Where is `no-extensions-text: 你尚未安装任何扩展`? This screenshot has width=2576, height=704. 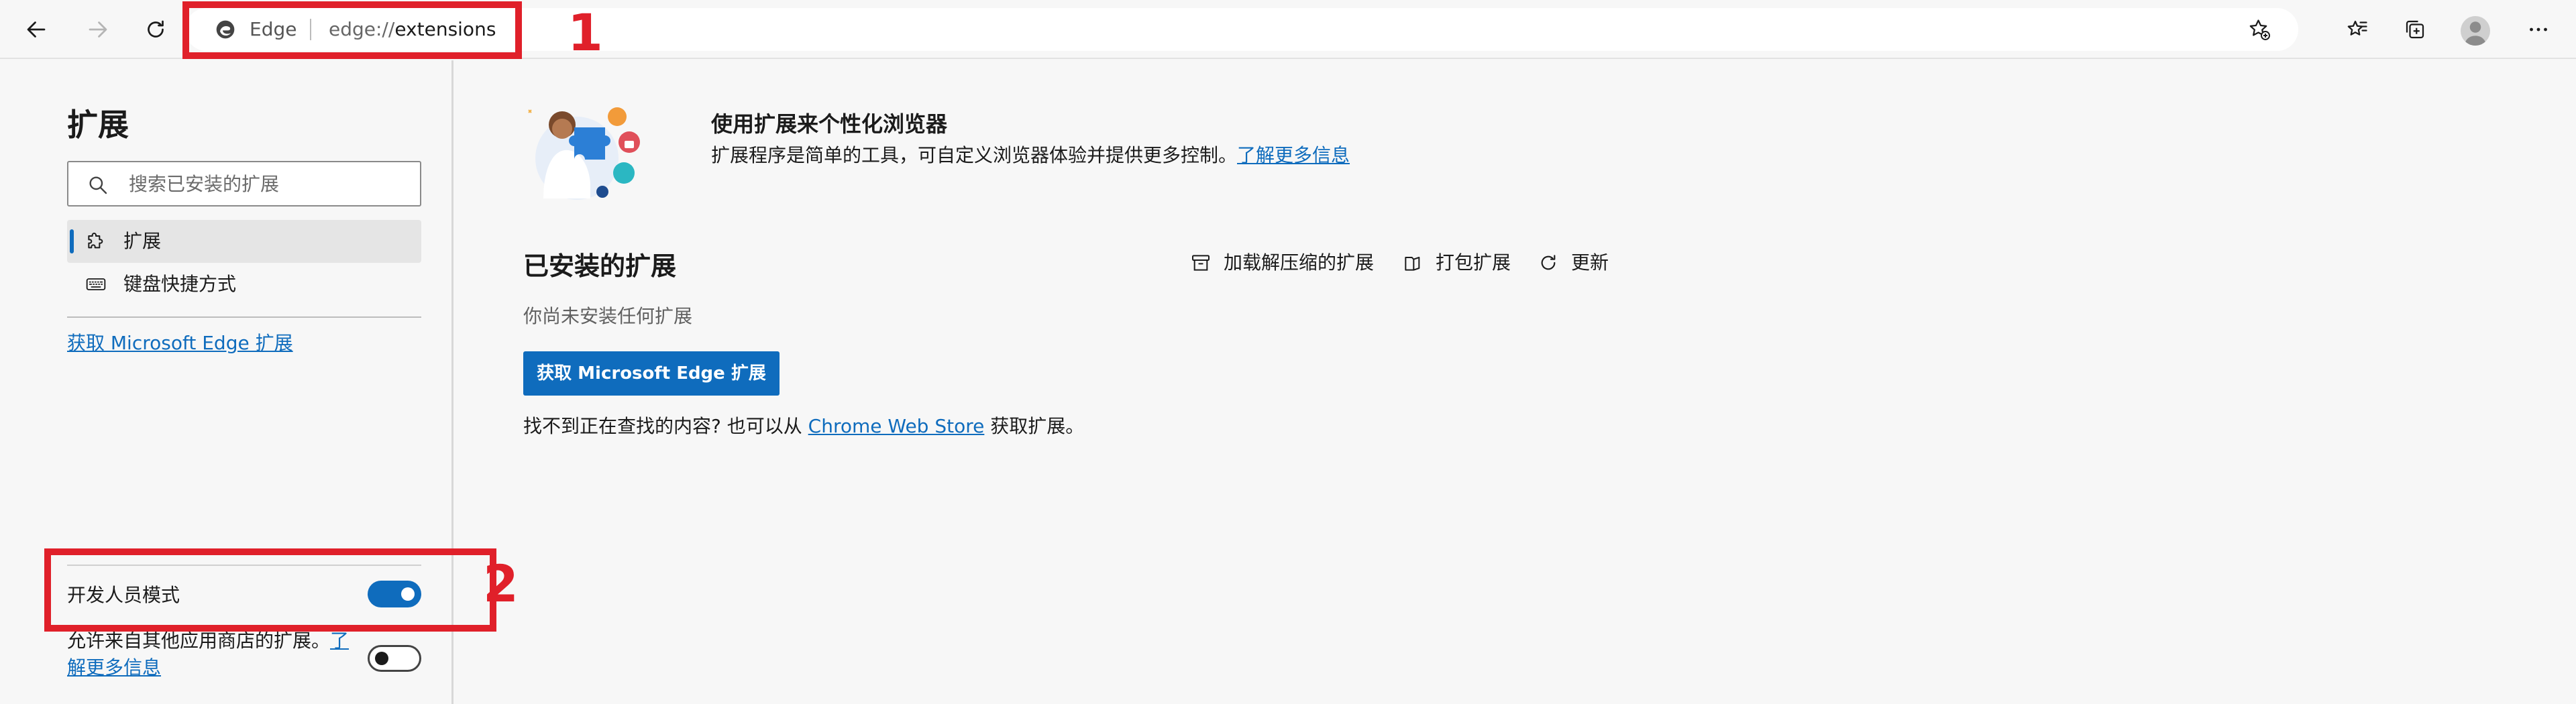
no-extensions-text: 你尚未安装任何扩展 is located at coordinates (608, 316).